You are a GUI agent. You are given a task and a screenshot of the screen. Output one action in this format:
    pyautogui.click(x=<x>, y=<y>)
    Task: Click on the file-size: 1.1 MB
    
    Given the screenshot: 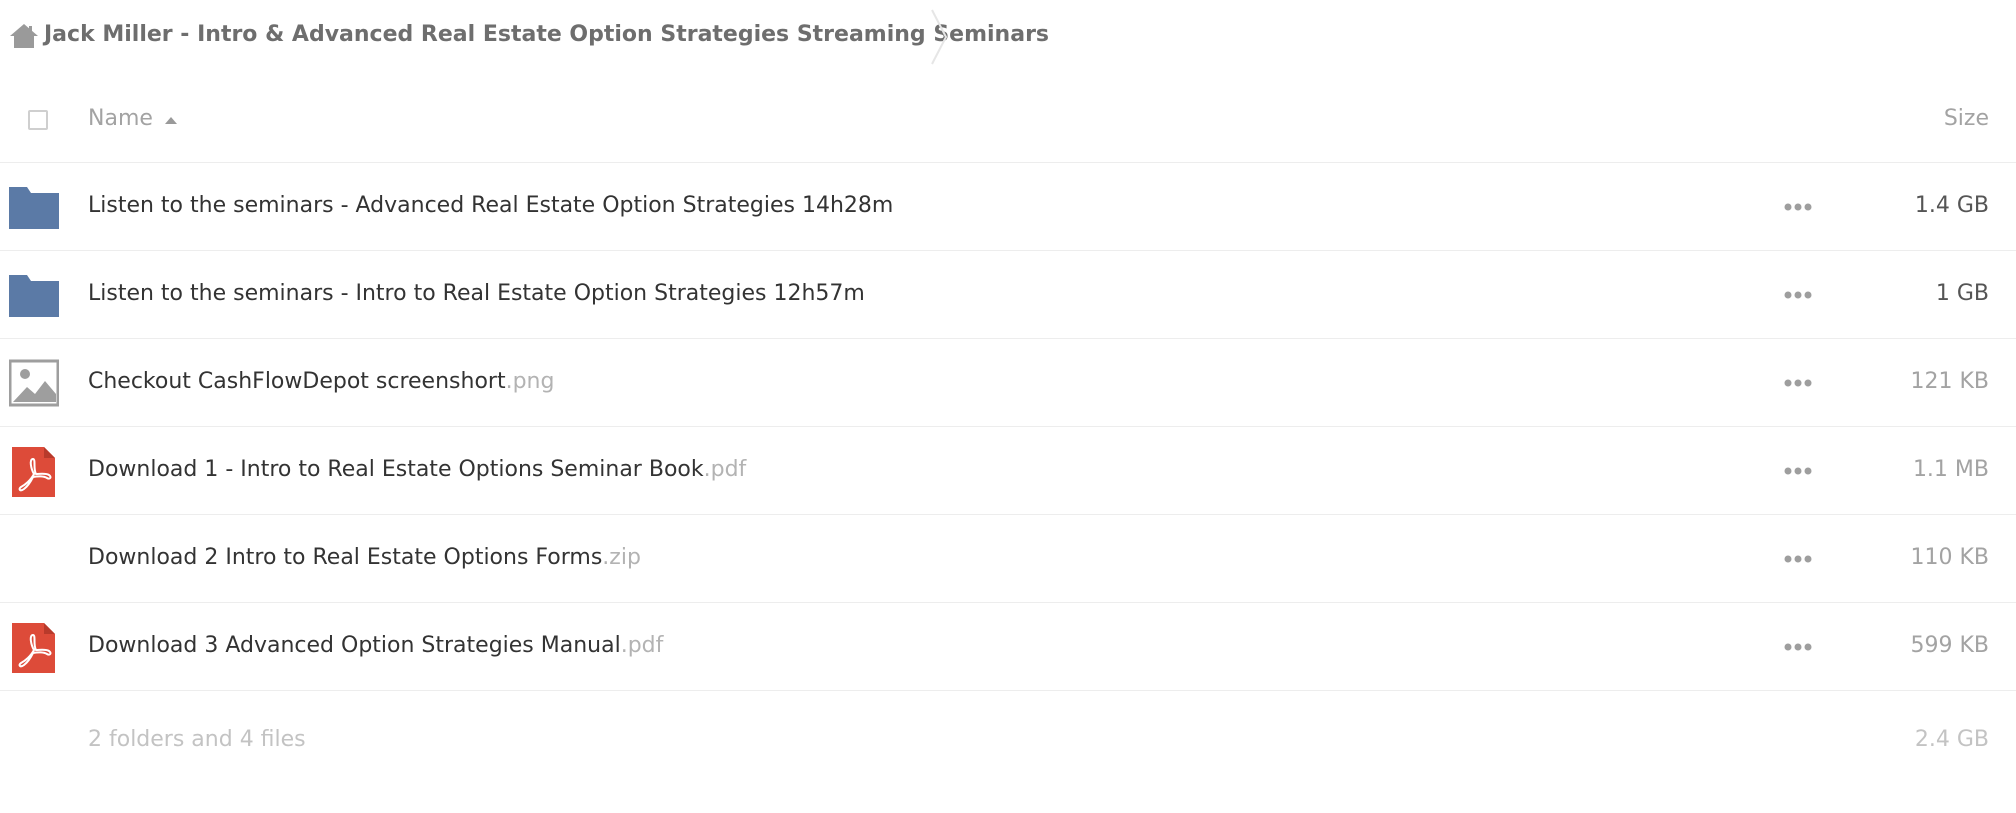 What is the action you would take?
    pyautogui.click(x=1950, y=469)
    